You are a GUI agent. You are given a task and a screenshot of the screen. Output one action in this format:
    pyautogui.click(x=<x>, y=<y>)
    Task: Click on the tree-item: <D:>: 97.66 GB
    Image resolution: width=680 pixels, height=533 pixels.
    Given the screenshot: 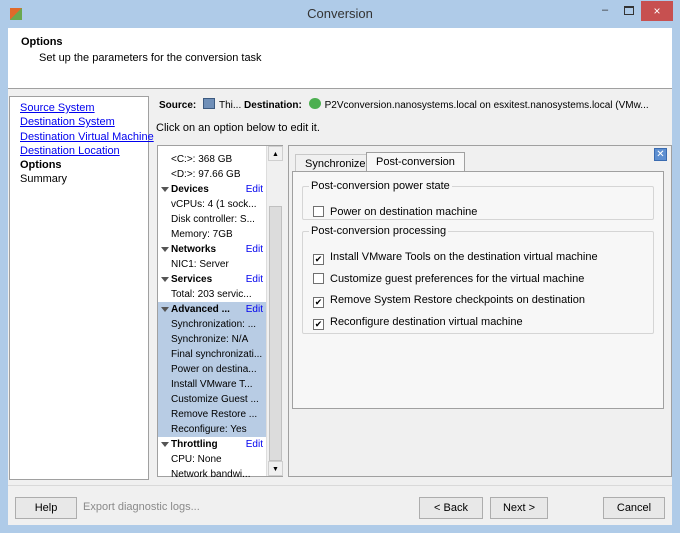 What is the action you would take?
    pyautogui.click(x=212, y=174)
    